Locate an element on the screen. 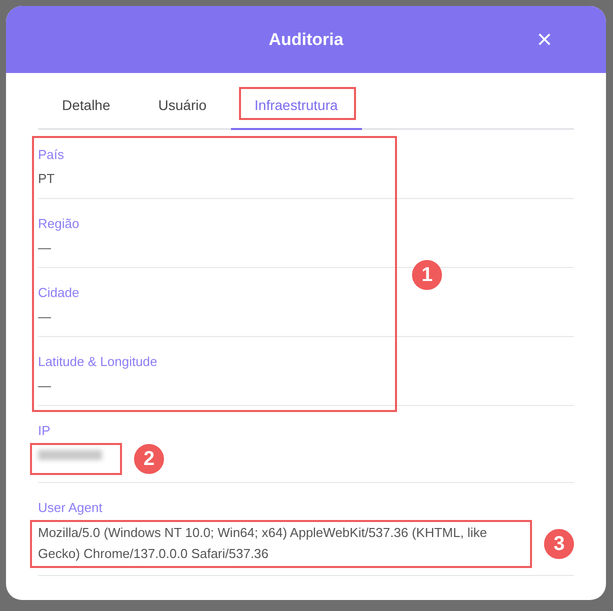 Image resolution: width=613 pixels, height=611 pixels. field-label: País is located at coordinates (52, 155).